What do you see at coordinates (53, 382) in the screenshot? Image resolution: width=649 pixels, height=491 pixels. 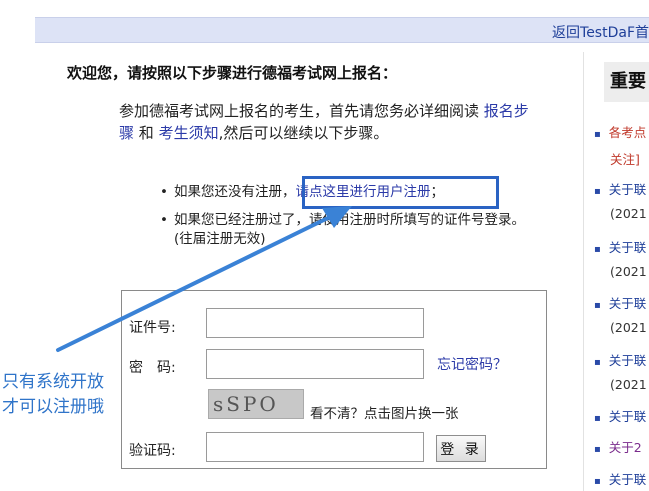 I see `annotation-line-1: 只有系统开放` at bounding box center [53, 382].